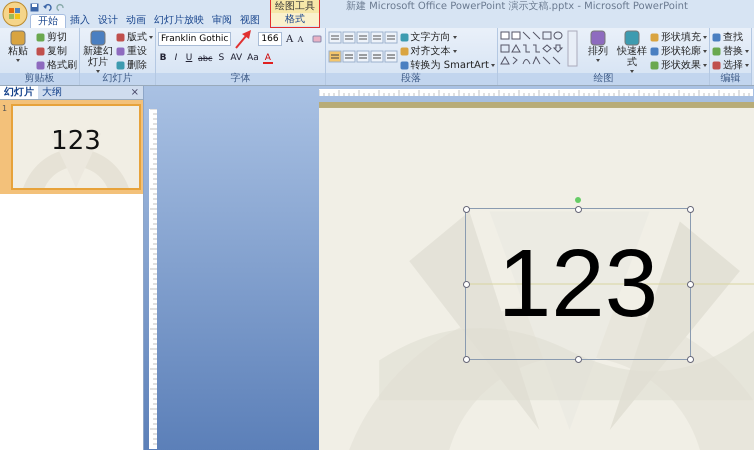 The width and height of the screenshot is (754, 450). I want to click on shapes-gallery-drawing, so click(540, 49).